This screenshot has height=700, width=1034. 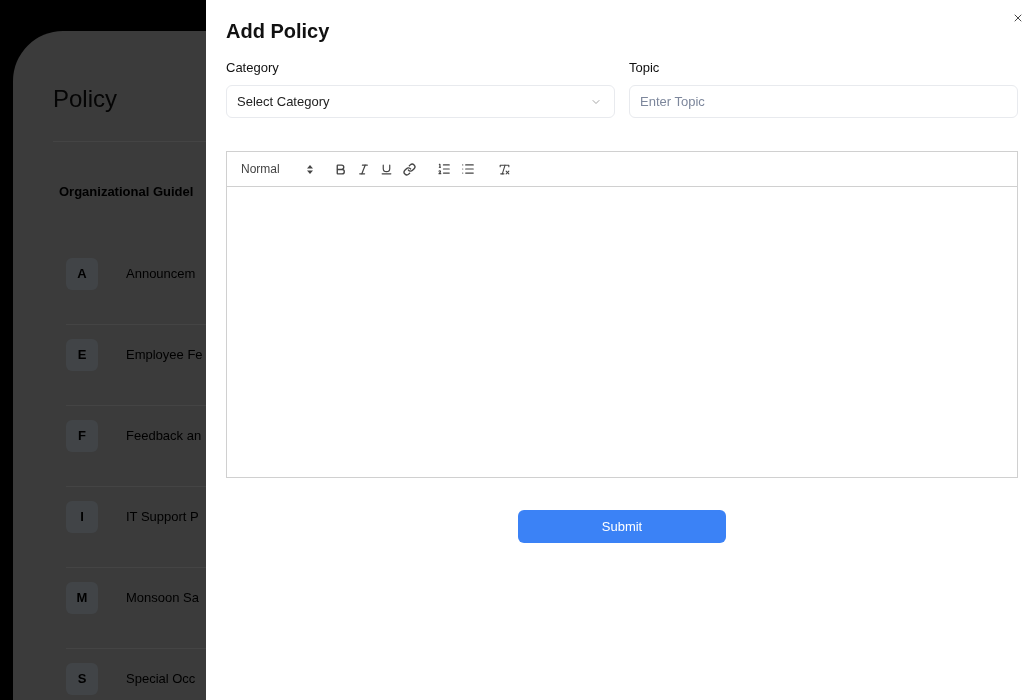 I want to click on initial-avatar: A, so click(x=82, y=274).